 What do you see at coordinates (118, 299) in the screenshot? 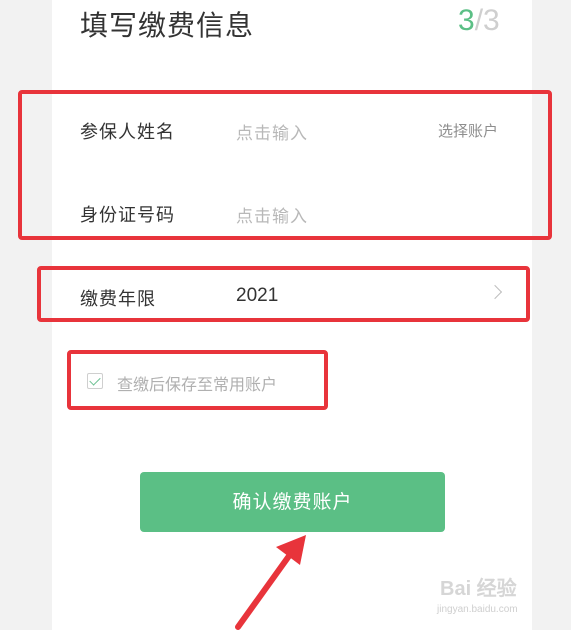
I see `year-label: 缴费年限` at bounding box center [118, 299].